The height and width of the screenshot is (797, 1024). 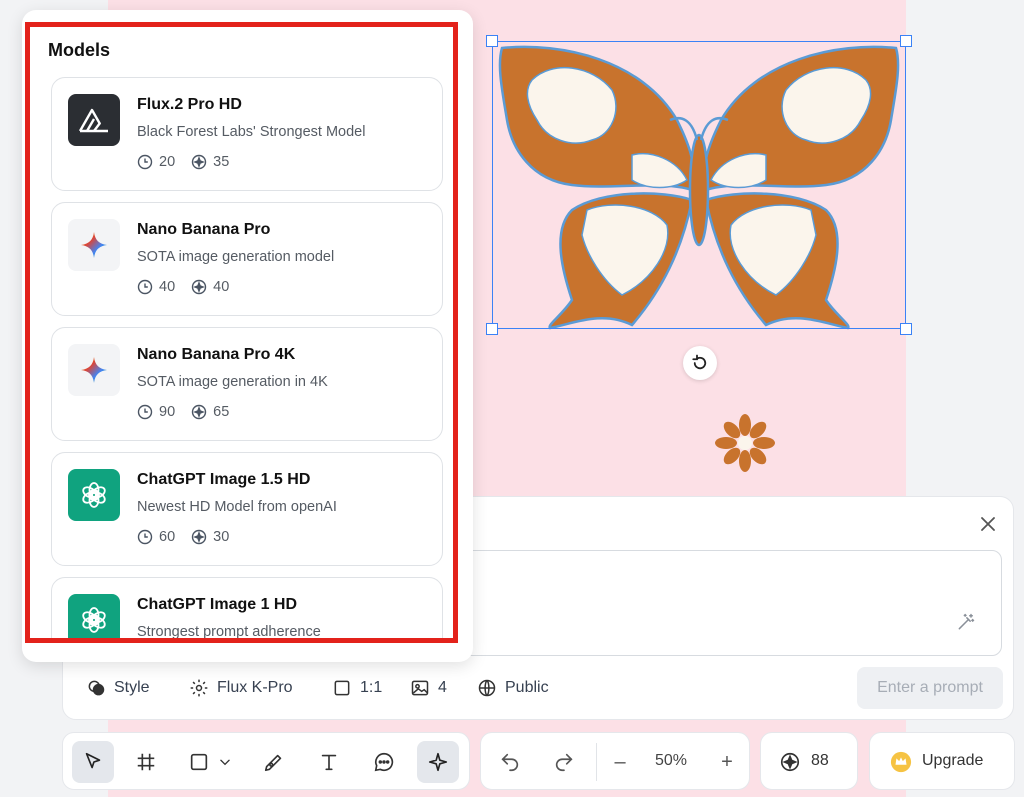 What do you see at coordinates (492, 41) in the screenshot?
I see `resize-handle-top-left` at bounding box center [492, 41].